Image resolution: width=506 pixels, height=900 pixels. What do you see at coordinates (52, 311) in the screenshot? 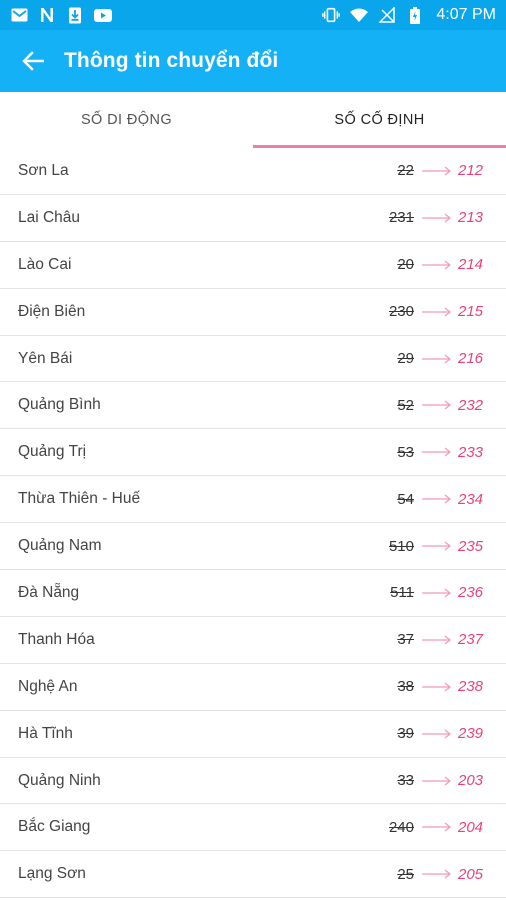
I see `province-name: Điện Biên` at bounding box center [52, 311].